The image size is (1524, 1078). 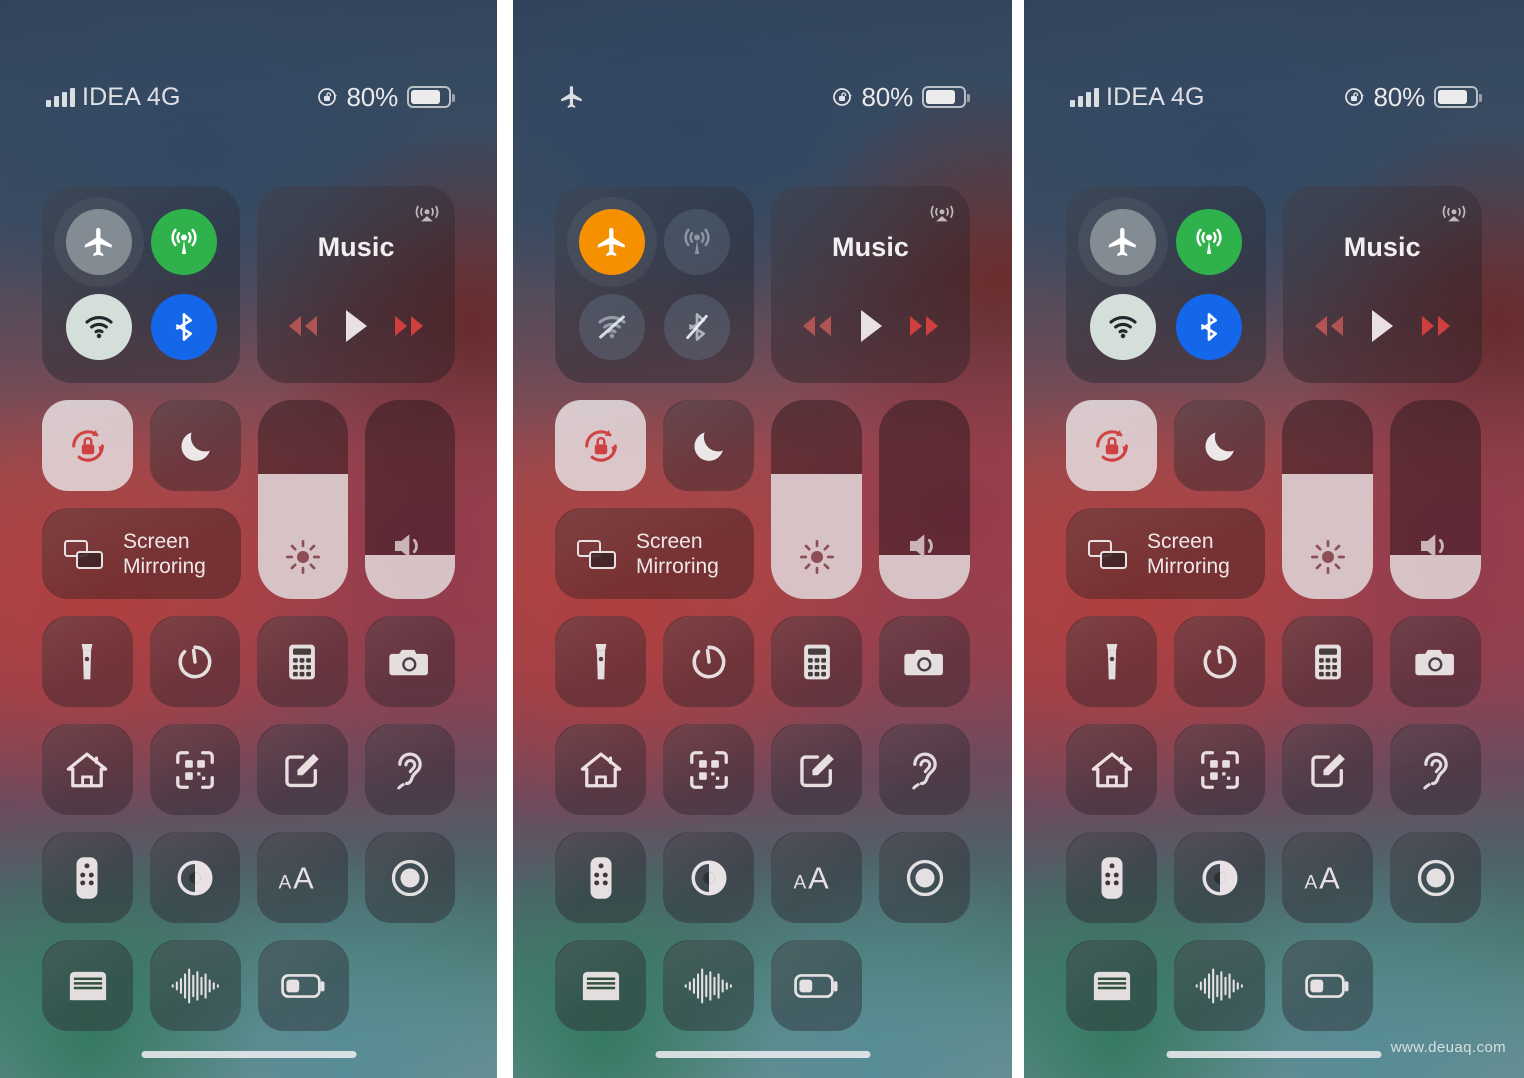 I want to click on bluetooth-off-icon, so click(x=697, y=326).